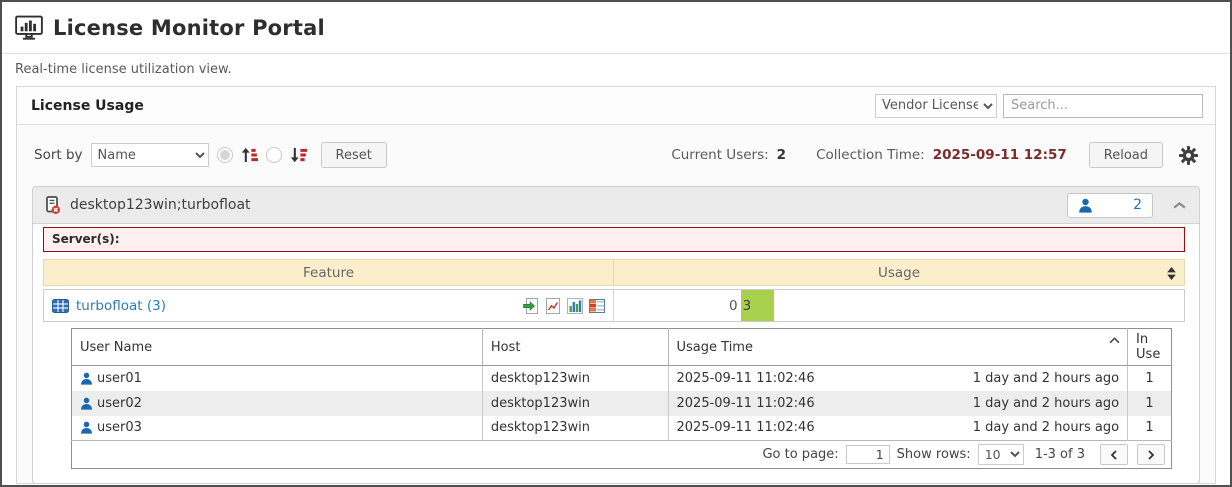 The height and width of the screenshot is (487, 1232). I want to click on sort-field-select: Name, so click(149, 155).